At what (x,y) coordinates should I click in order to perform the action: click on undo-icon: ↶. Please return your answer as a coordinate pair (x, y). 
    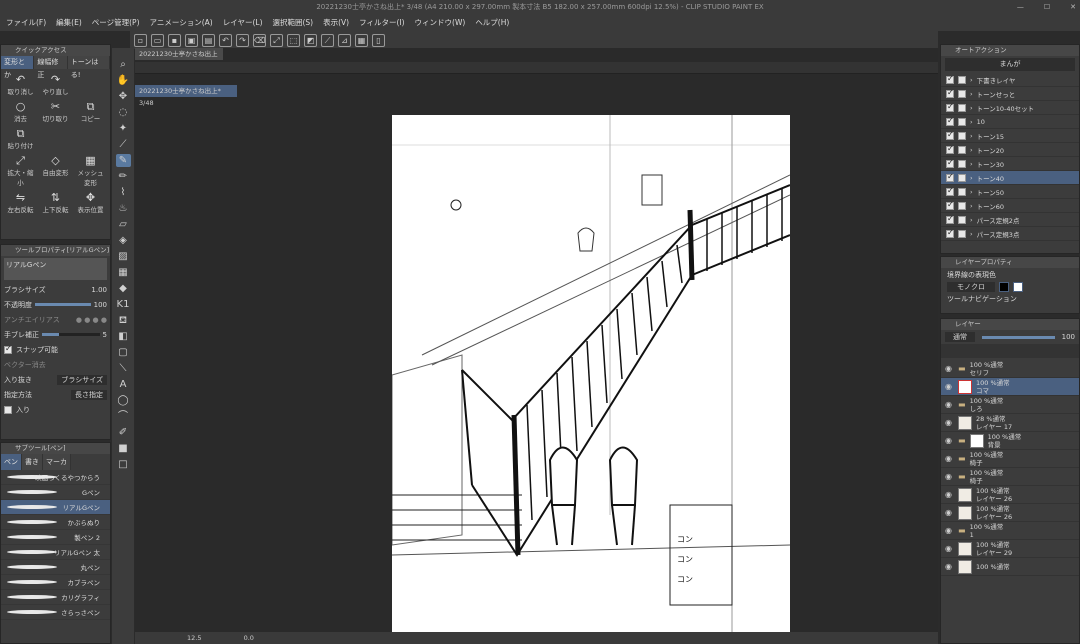
    Looking at the image, I should click on (225, 40).